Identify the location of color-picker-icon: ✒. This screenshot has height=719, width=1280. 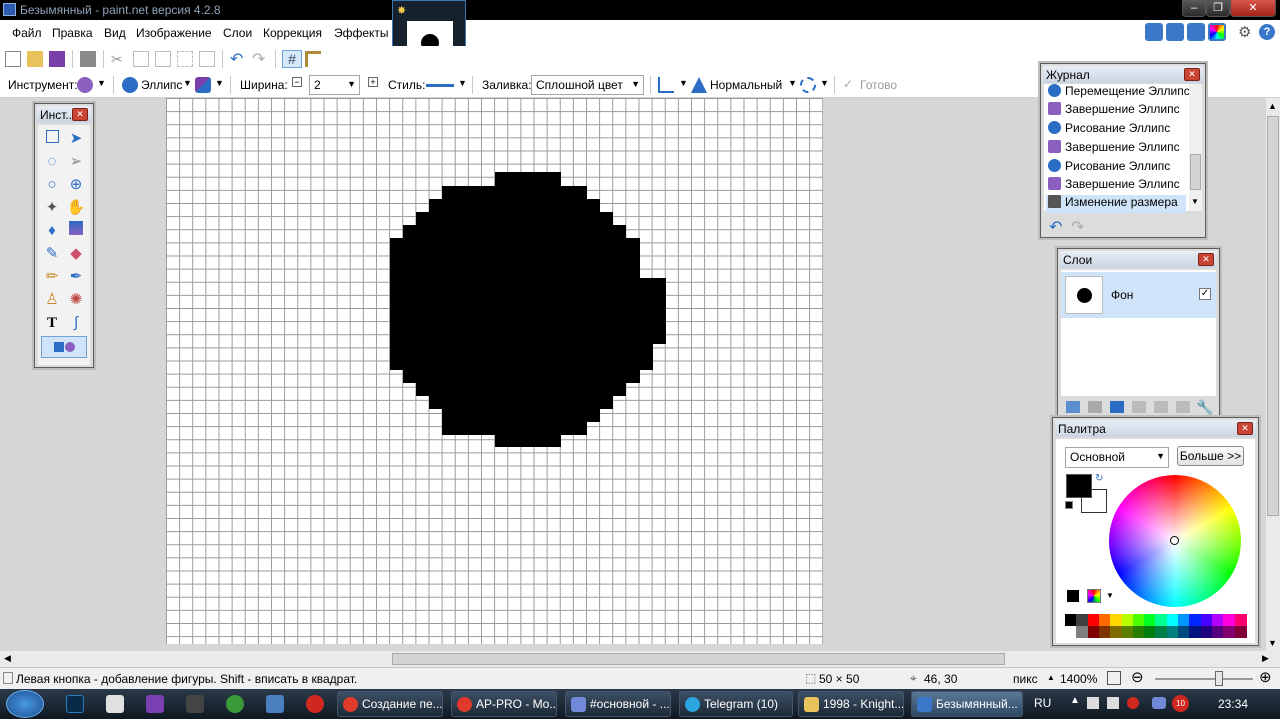
(76, 277).